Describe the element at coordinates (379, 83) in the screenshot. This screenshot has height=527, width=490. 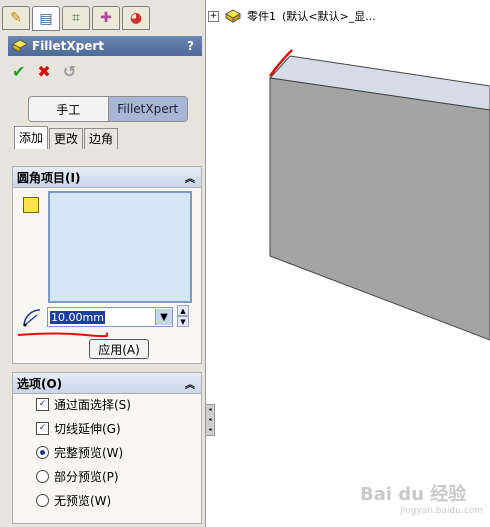
I see `model-top-face` at that location.